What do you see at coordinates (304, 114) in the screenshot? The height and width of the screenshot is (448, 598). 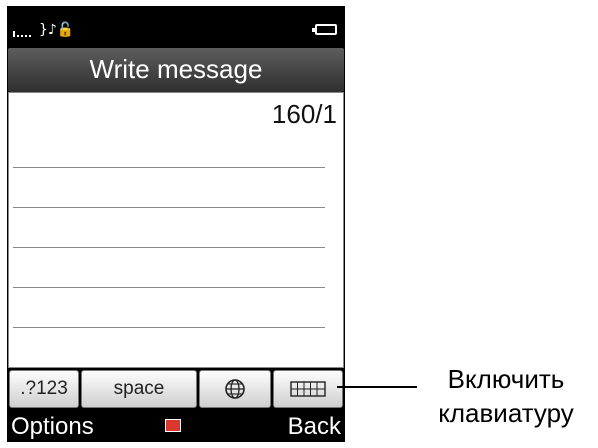 I see `char-counter: 160/1` at bounding box center [304, 114].